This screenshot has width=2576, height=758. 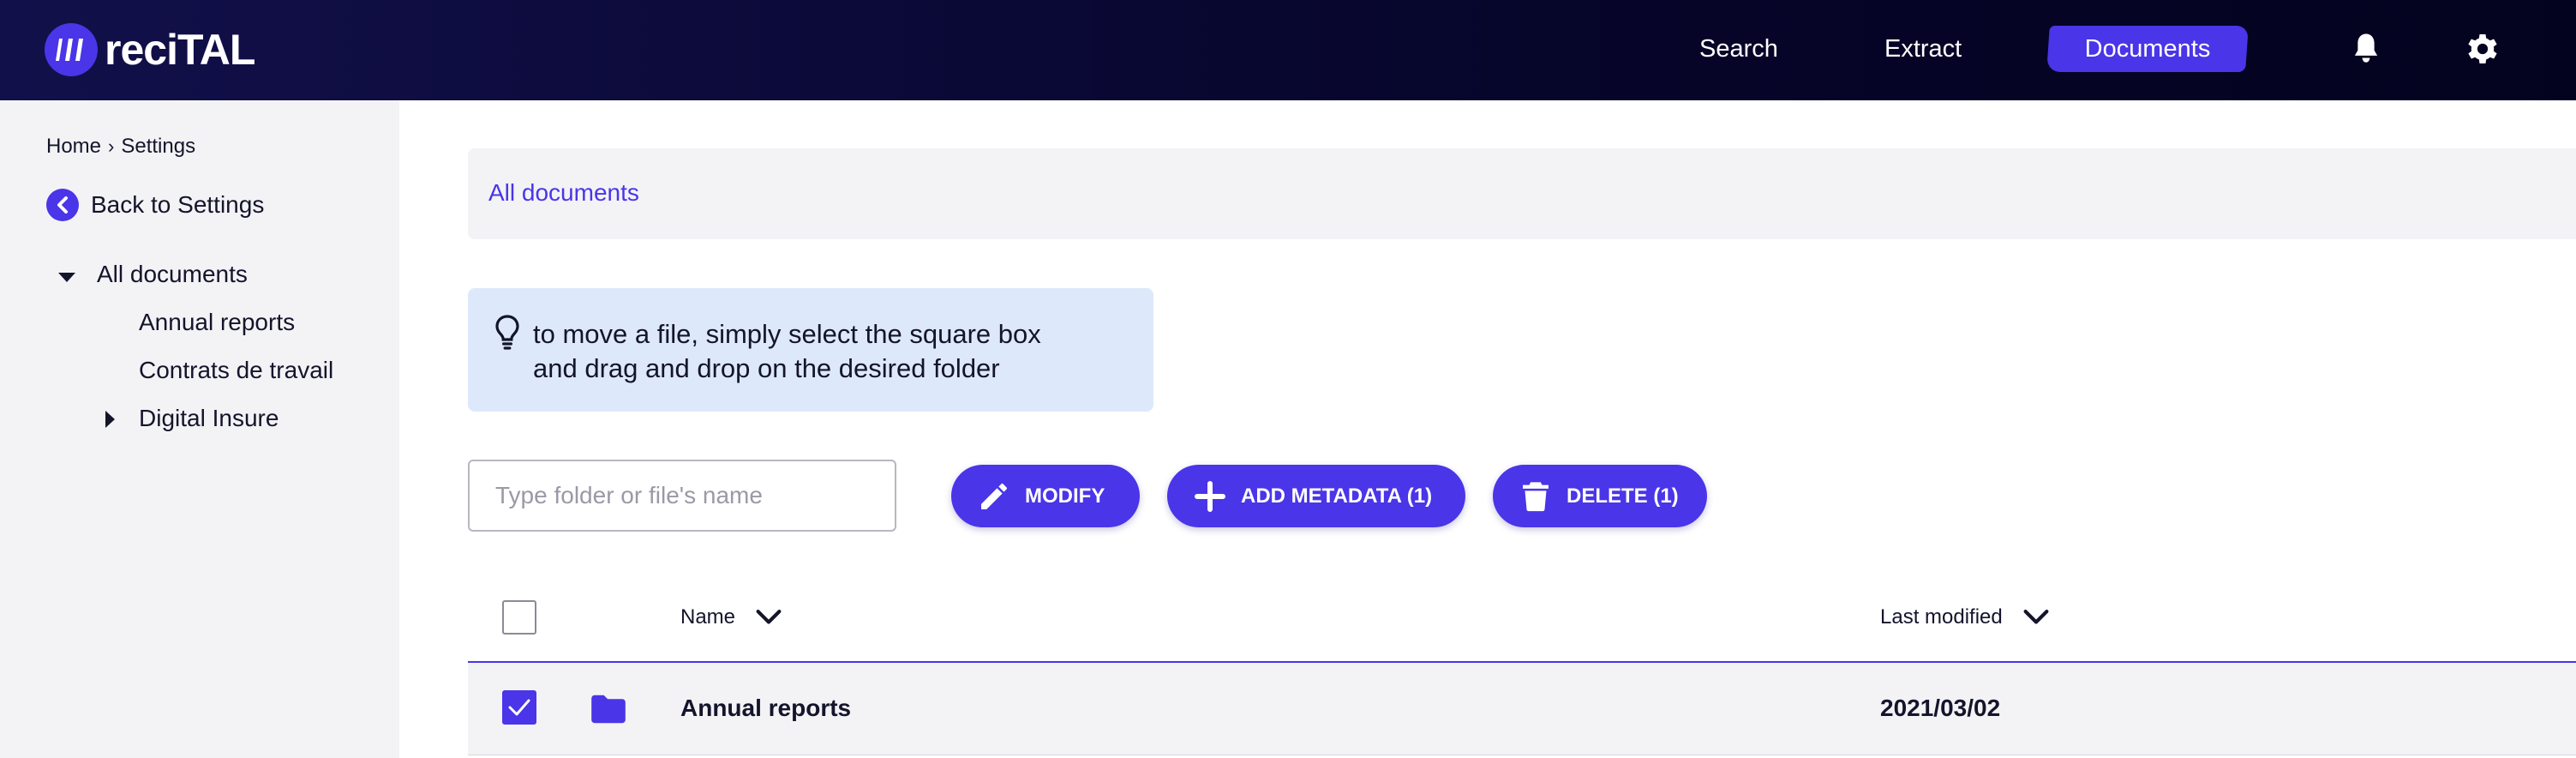 What do you see at coordinates (236, 370) in the screenshot?
I see `tree-item-contrats-de-travail: Contrats de travail` at bounding box center [236, 370].